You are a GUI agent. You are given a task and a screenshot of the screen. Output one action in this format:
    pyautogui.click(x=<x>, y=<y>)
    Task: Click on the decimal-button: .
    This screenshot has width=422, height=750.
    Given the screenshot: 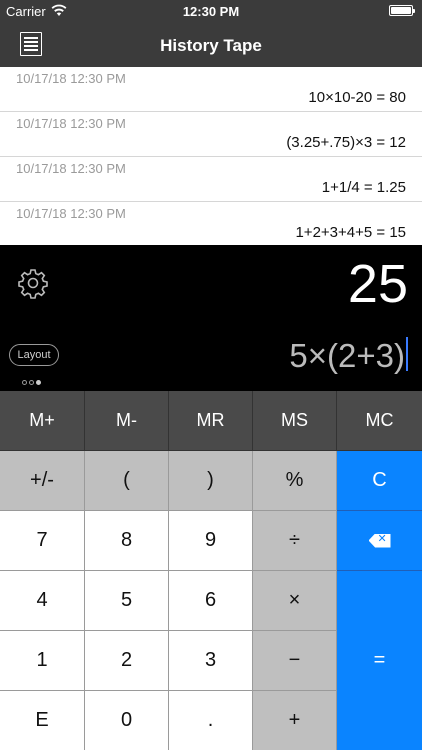 What is the action you would take?
    pyautogui.click(x=211, y=720)
    